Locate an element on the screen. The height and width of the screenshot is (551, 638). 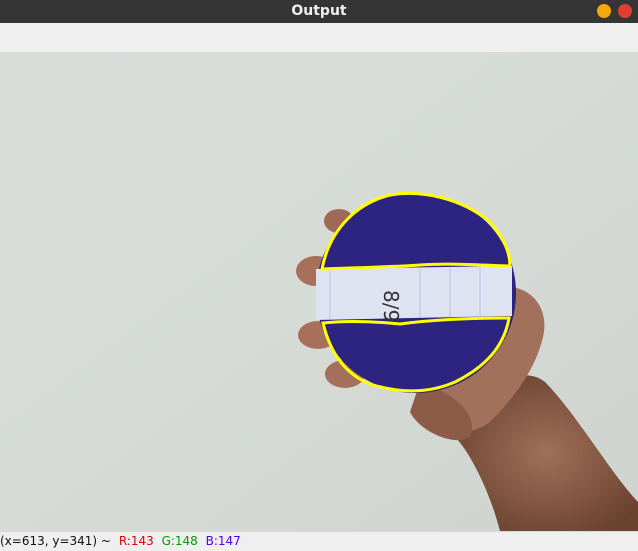
close-icon is located at coordinates (625, 11).